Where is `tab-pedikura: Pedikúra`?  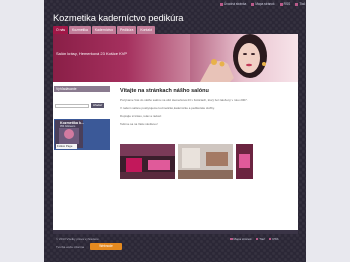 tab-pedikura: Pedikúra is located at coordinates (127, 30).